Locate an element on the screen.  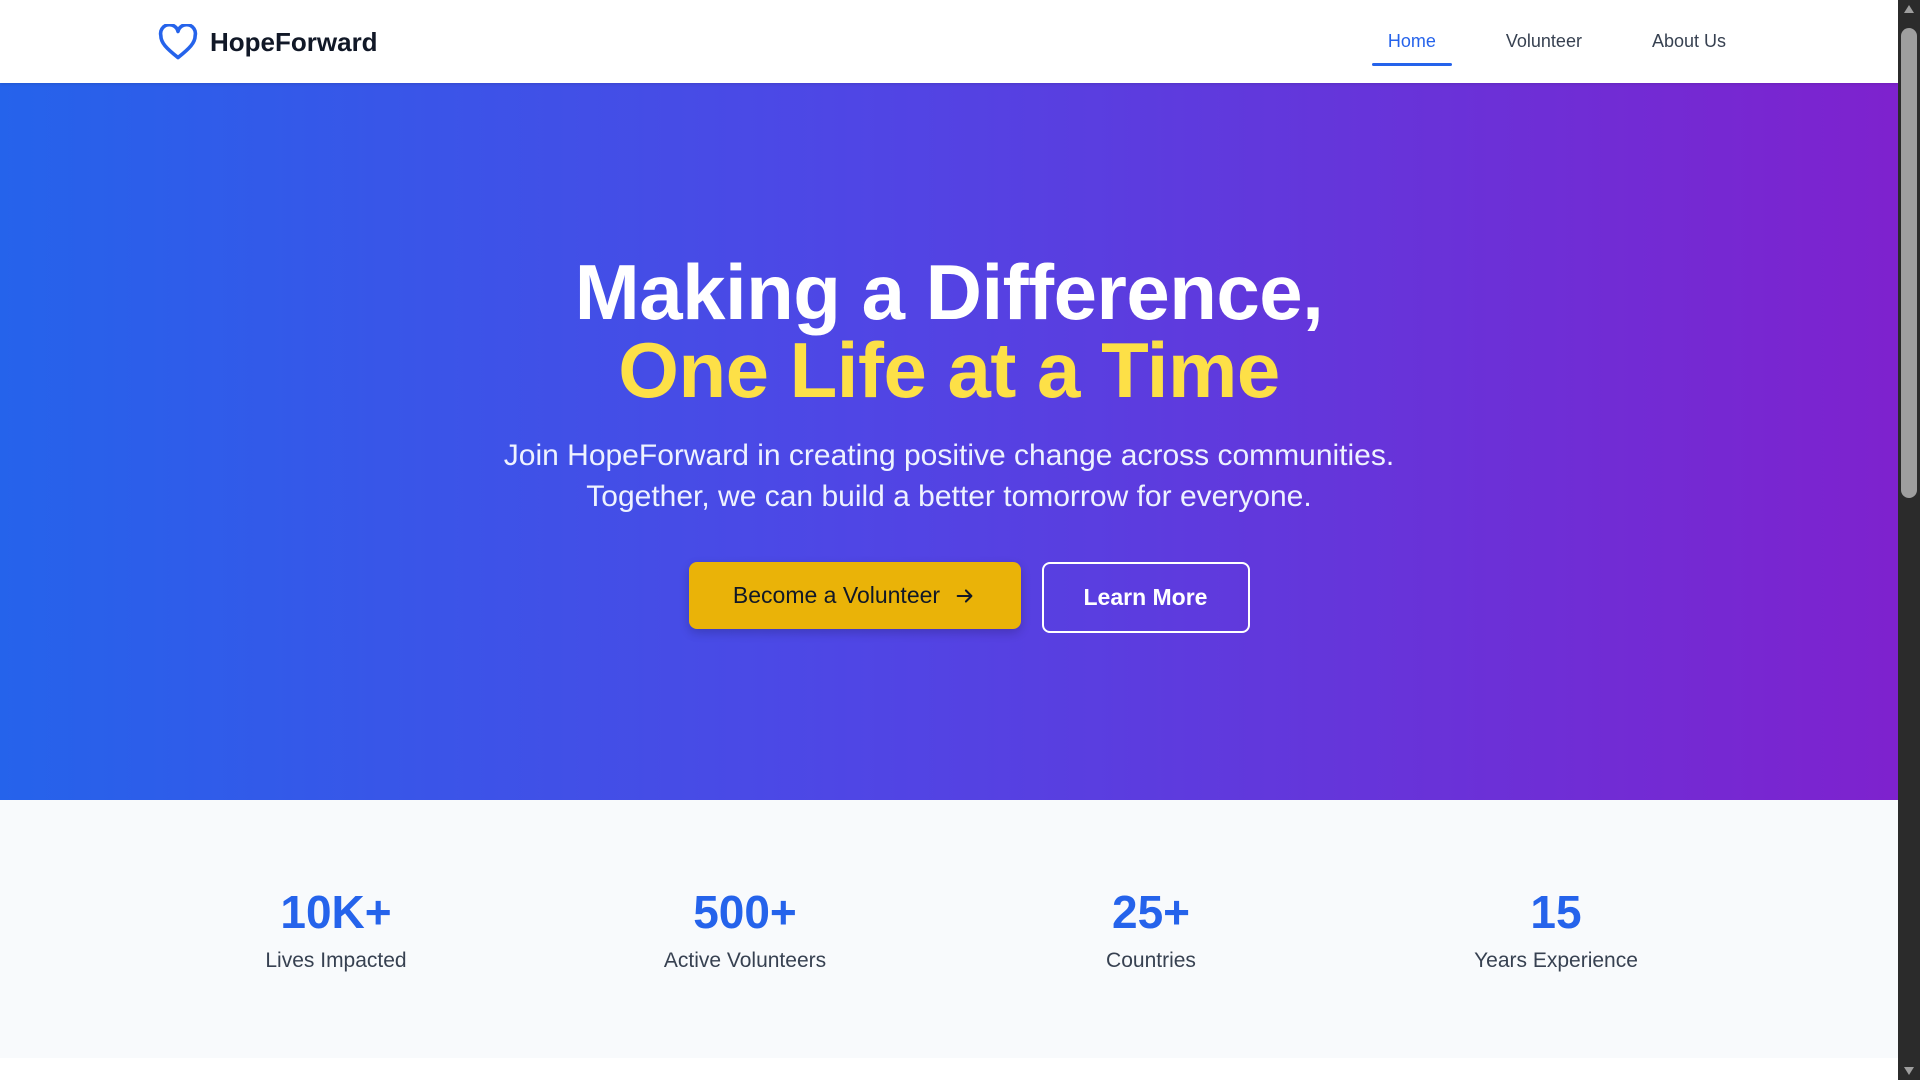
hero-title-line2: One Life at a Time is located at coordinates (949, 370).